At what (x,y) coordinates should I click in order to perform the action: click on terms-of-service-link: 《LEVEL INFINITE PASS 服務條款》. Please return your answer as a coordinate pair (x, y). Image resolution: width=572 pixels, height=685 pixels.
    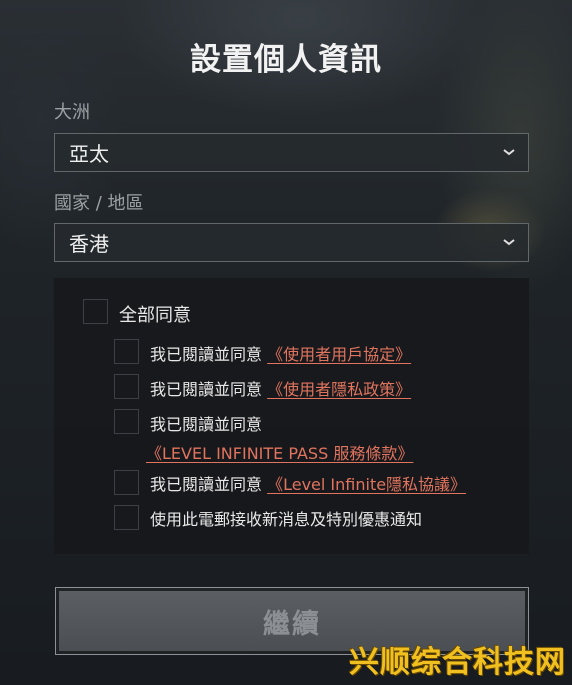
    Looking at the image, I should click on (279, 453).